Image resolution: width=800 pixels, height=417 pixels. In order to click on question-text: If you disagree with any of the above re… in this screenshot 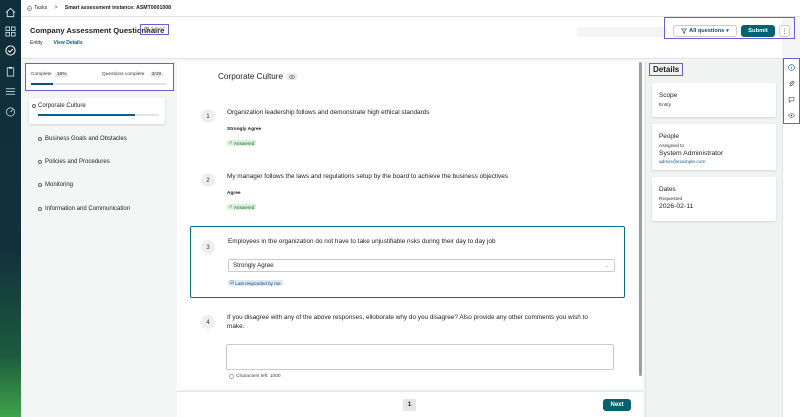, I will do `click(407, 322)`.